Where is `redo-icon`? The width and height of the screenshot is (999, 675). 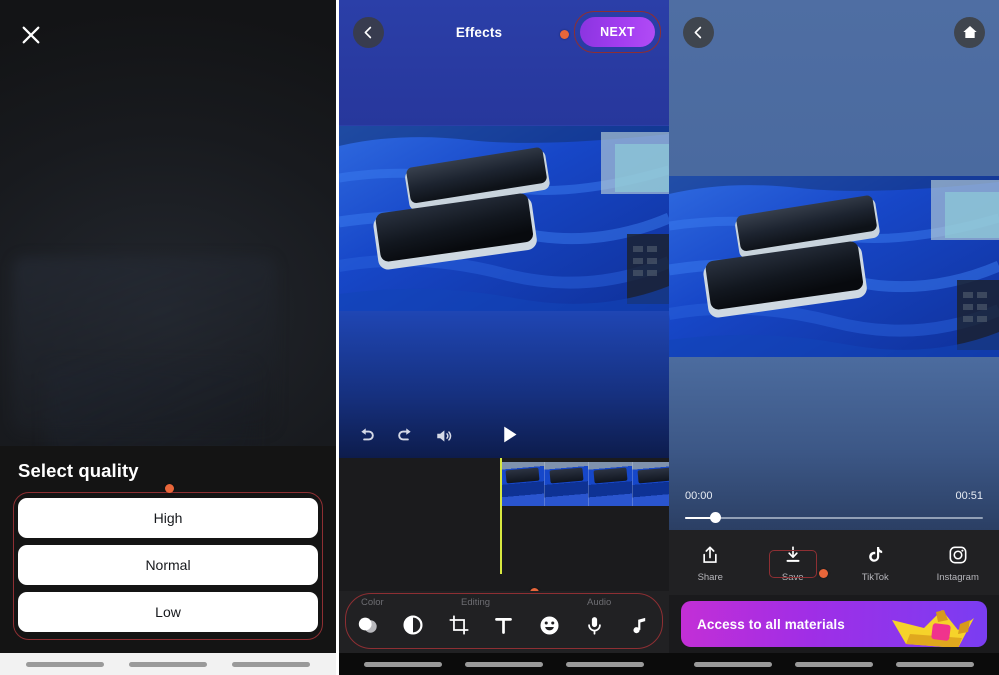 redo-icon is located at coordinates (404, 434).